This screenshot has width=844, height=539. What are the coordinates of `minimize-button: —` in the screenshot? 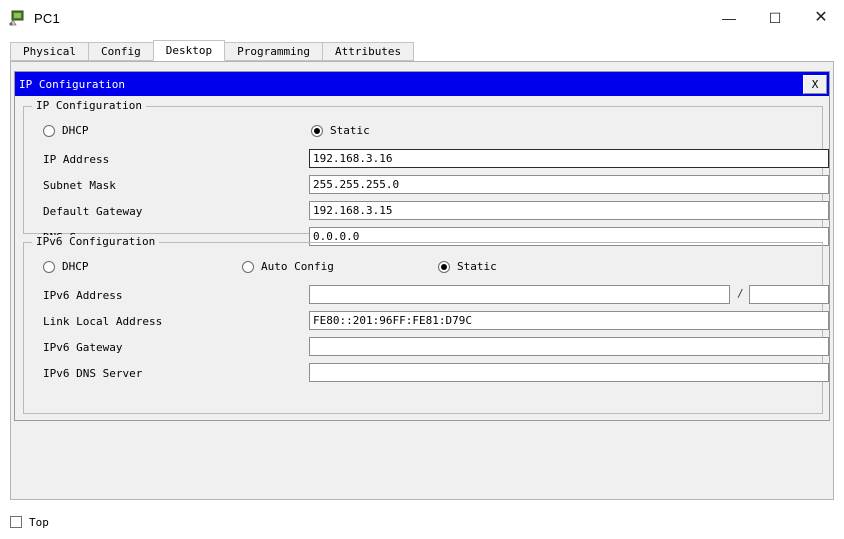 It's located at (729, 18).